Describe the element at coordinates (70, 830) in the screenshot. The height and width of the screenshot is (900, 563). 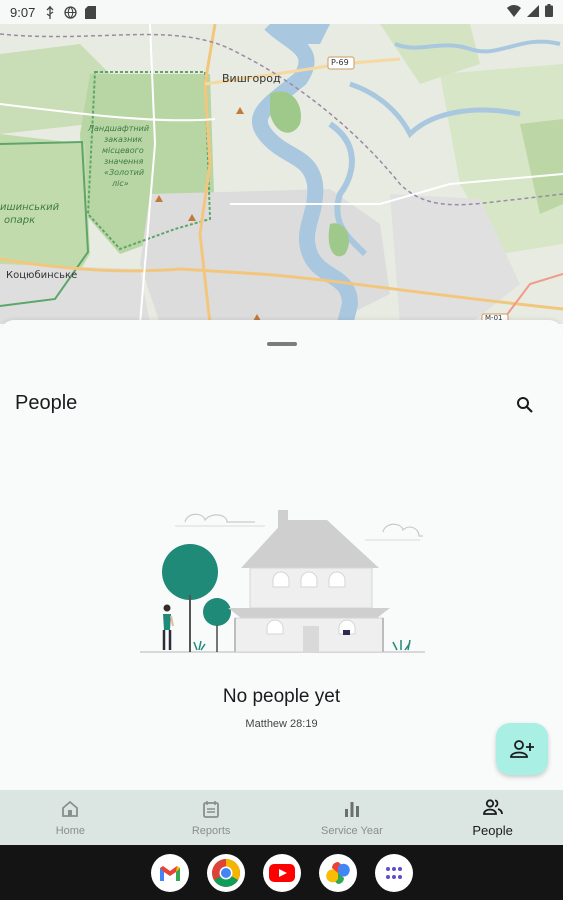
I see `nav-home-label: Home` at that location.